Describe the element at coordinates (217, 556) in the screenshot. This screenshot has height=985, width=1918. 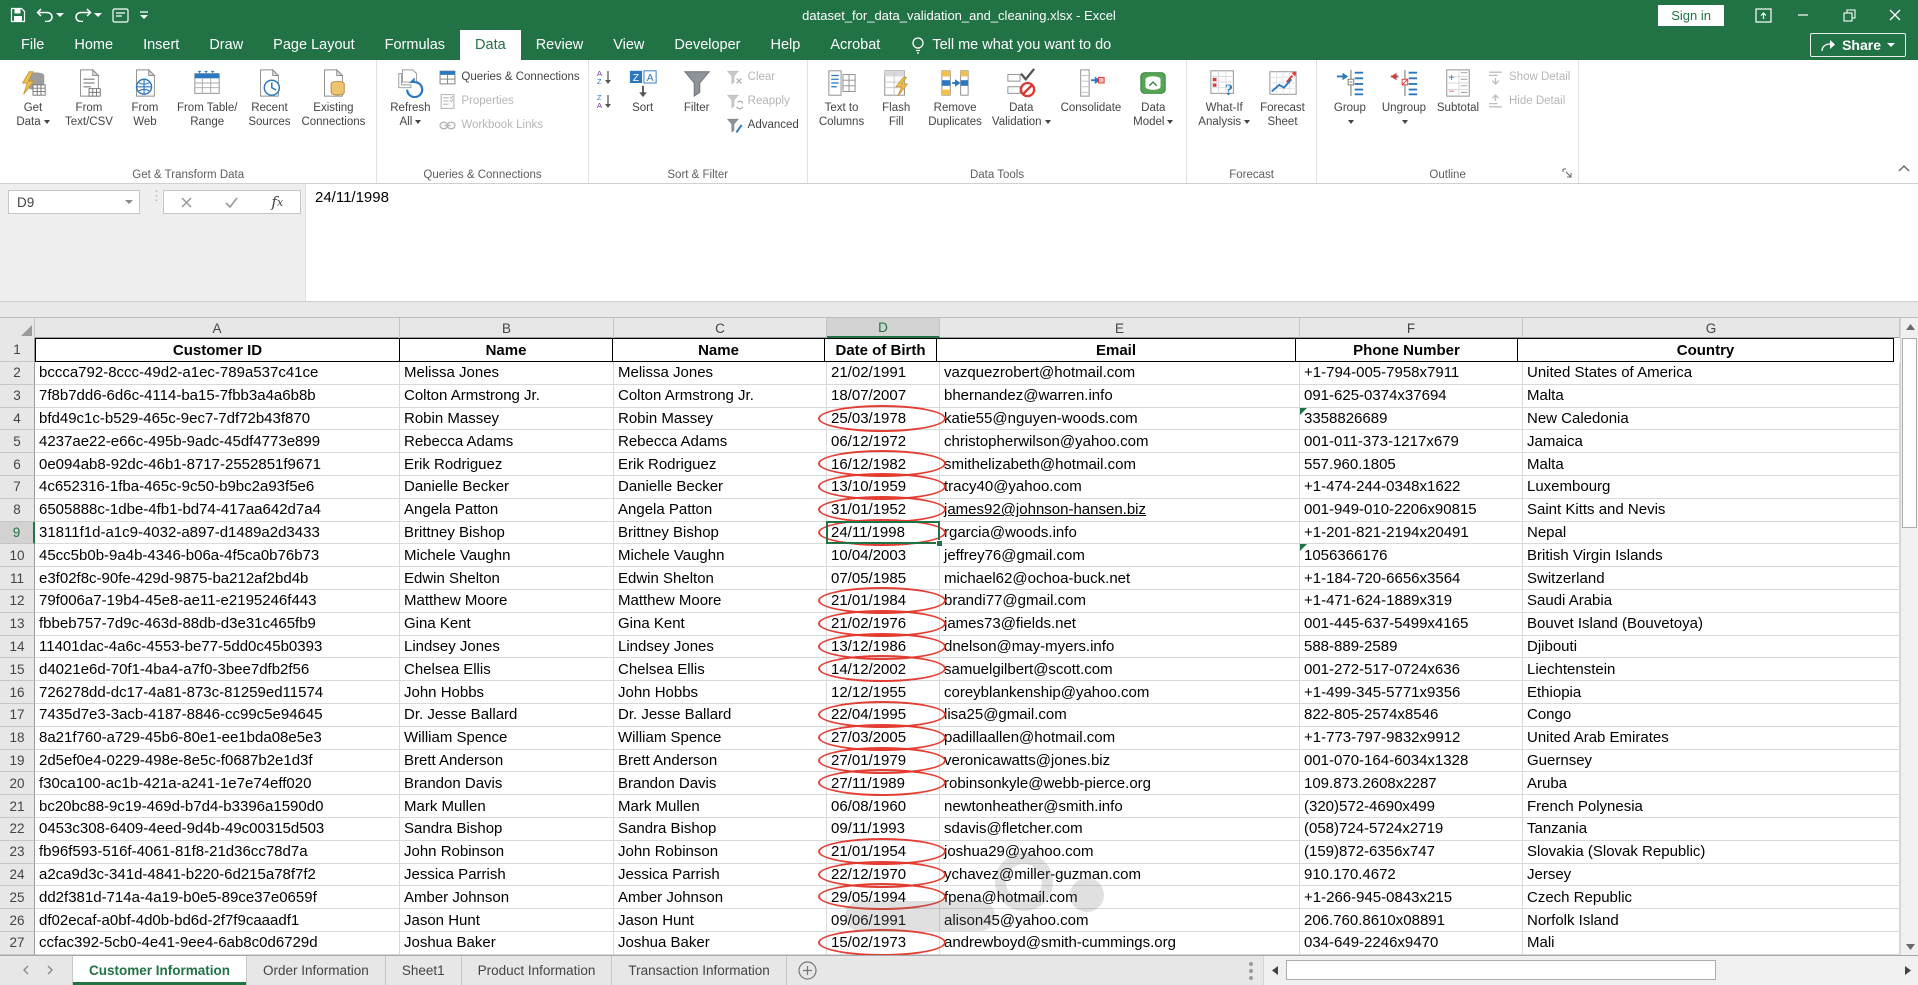
I see `cell-A10: 45cc5b0b-9a4b-4346-b06a-4f5ca0b76b73` at that location.